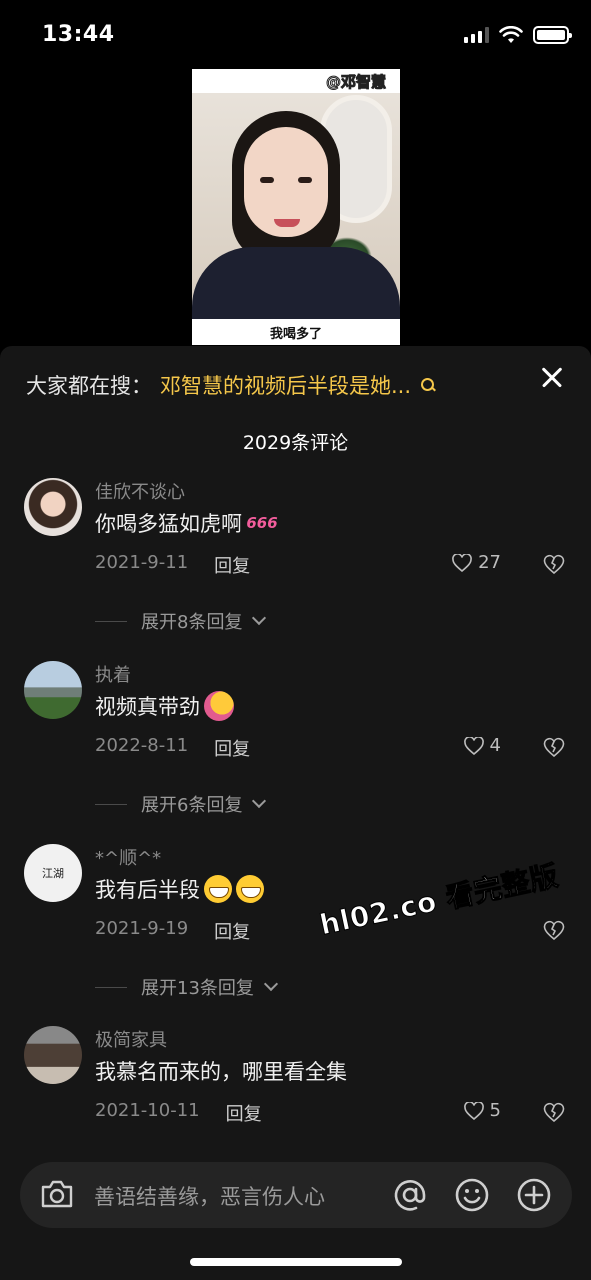 This screenshot has height=1280, width=591. I want to click on like-button: 5, so click(482, 1110).